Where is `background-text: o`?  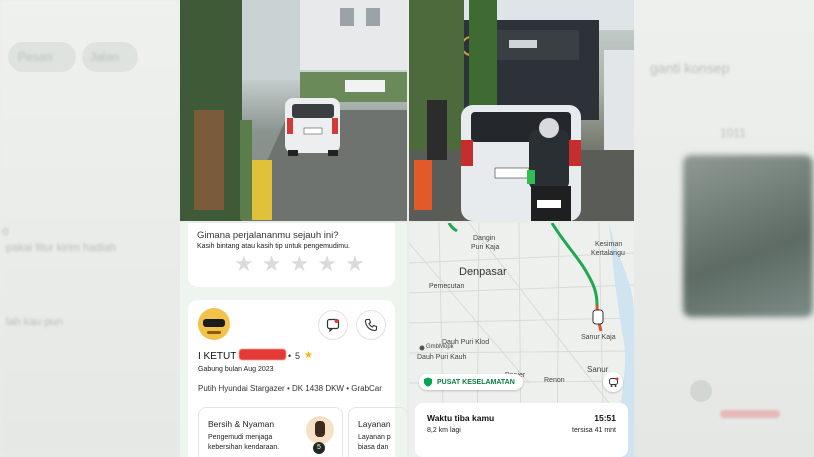
background-text: o is located at coordinates (5, 231).